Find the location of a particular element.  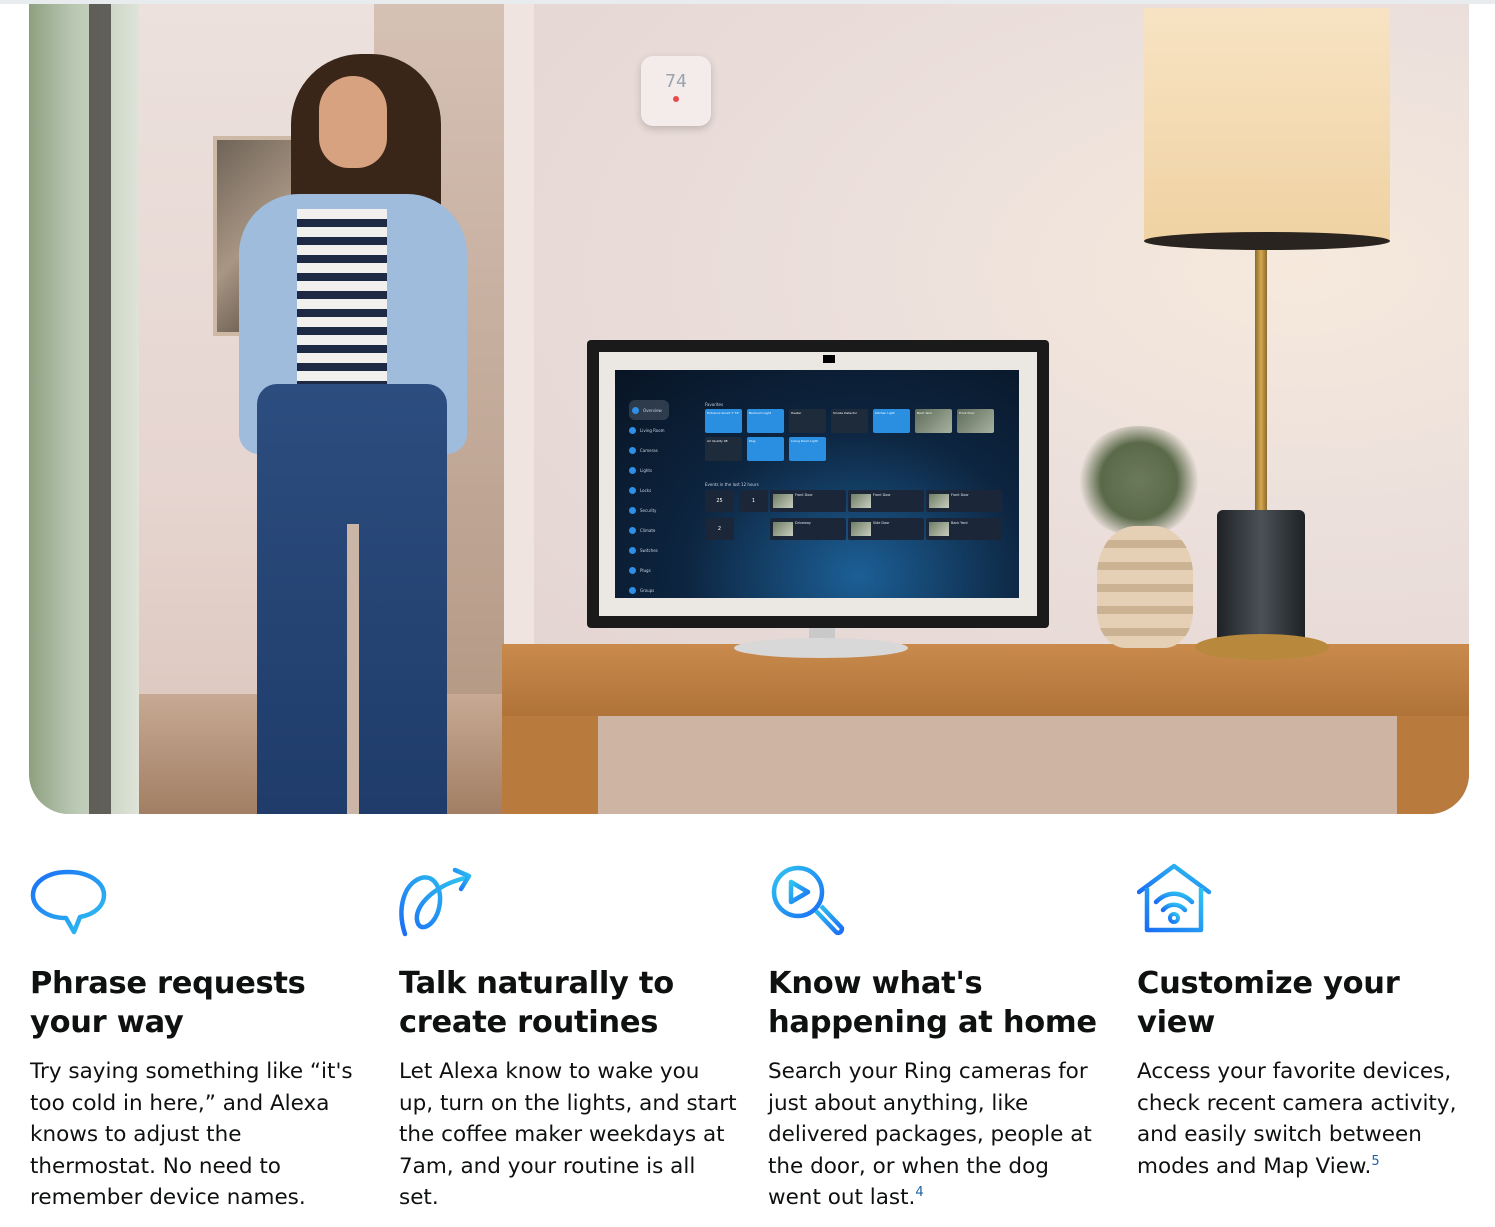

screen-favorites-heading: Favorites is located at coordinates (714, 404).